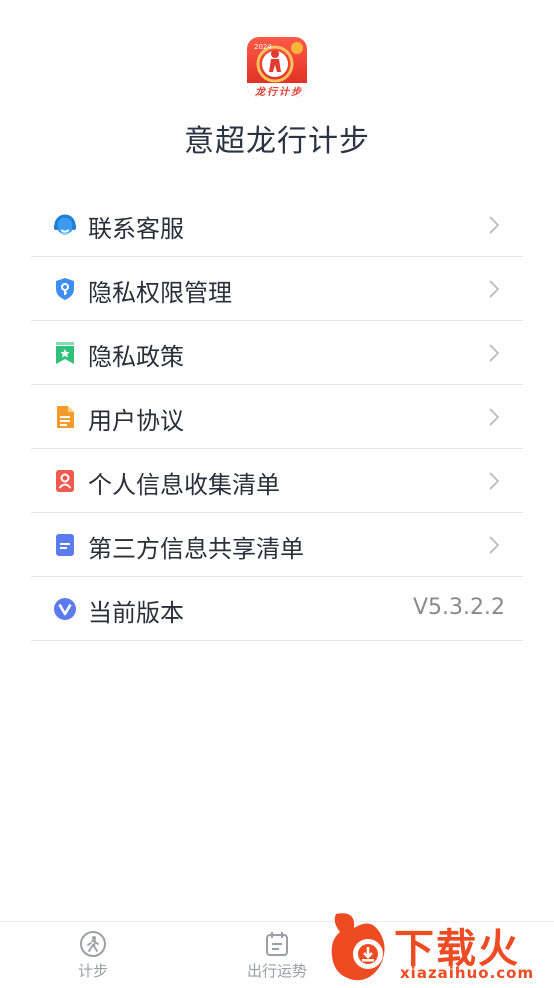  What do you see at coordinates (65, 289) in the screenshot?
I see `shield-key-icon` at bounding box center [65, 289].